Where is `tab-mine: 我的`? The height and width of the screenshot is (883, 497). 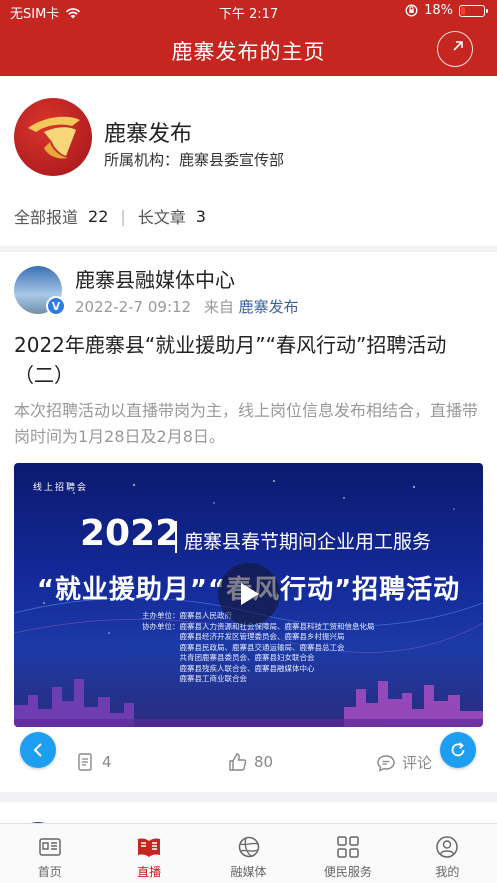
tab-mine: 我的 is located at coordinates (447, 853).